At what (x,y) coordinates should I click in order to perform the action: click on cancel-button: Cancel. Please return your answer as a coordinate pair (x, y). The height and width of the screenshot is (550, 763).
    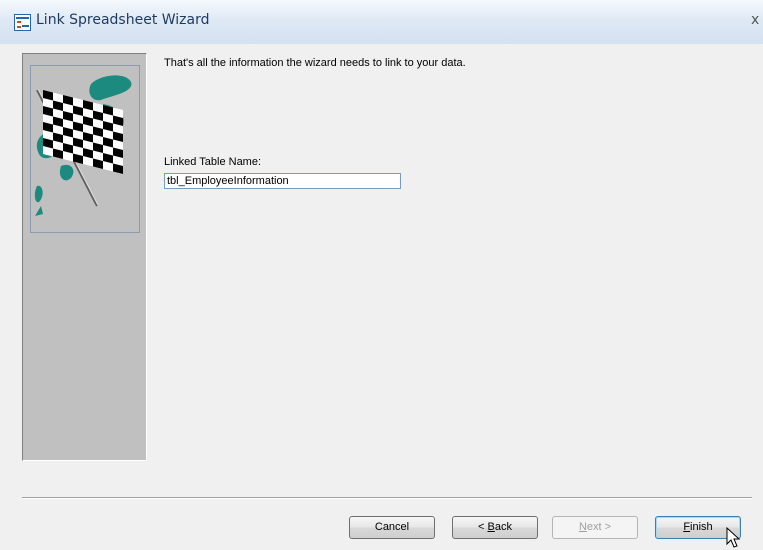
    Looking at the image, I should click on (392, 527).